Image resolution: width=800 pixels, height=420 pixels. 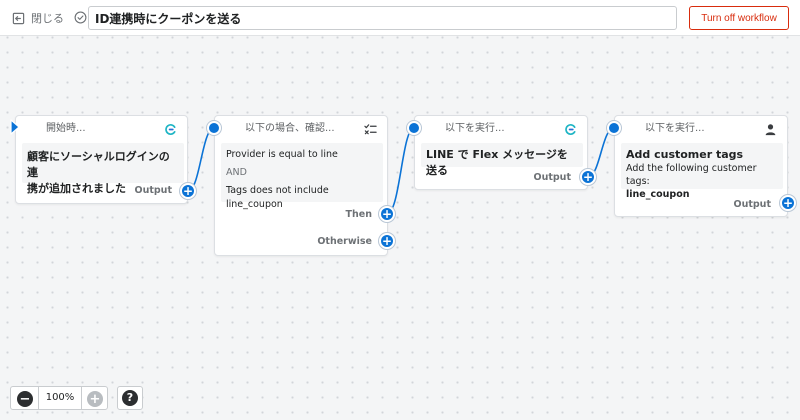 What do you see at coordinates (685, 154) in the screenshot?
I see `tags-action-title: Add customer tags` at bounding box center [685, 154].